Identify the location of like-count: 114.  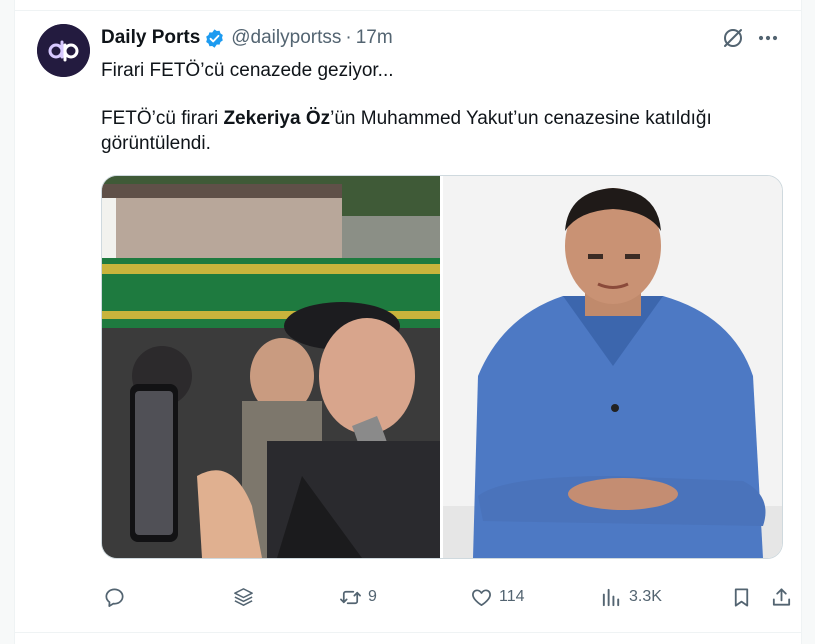
(512, 596).